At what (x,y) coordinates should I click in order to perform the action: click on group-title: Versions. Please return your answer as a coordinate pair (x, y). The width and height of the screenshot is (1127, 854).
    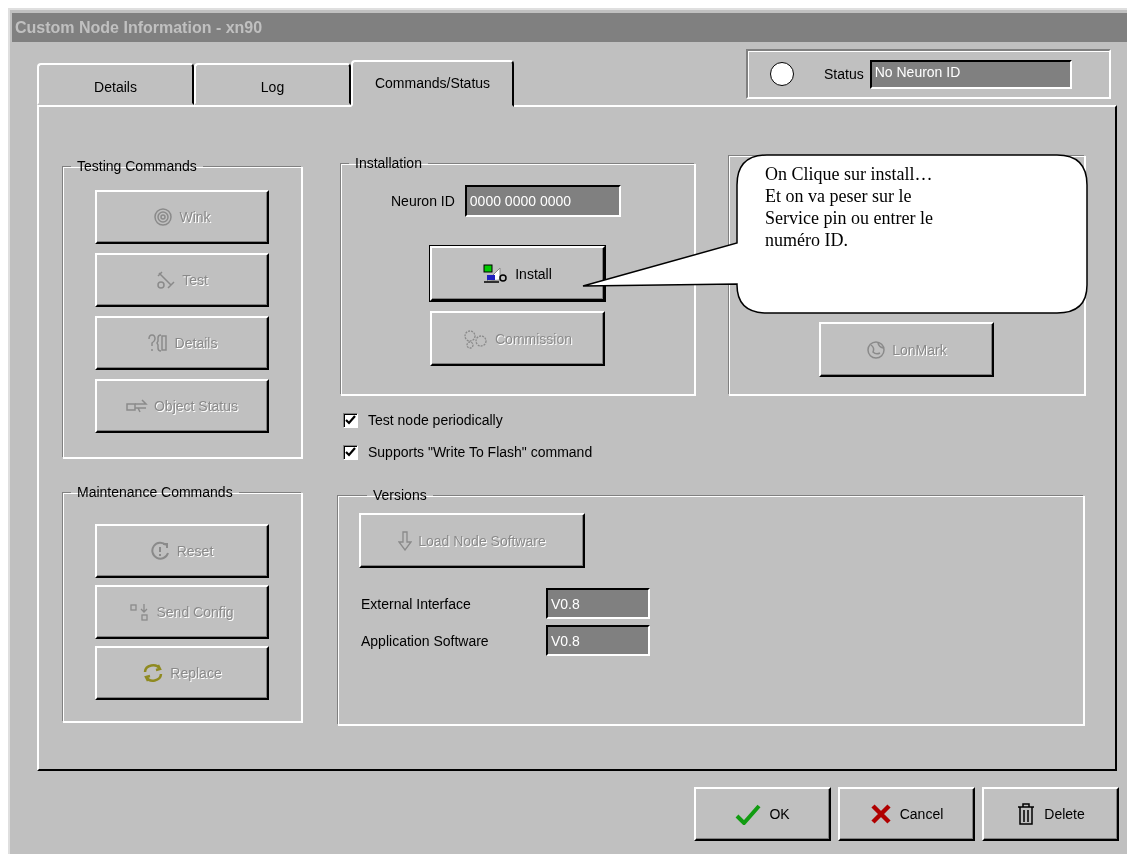
    Looking at the image, I should click on (400, 495).